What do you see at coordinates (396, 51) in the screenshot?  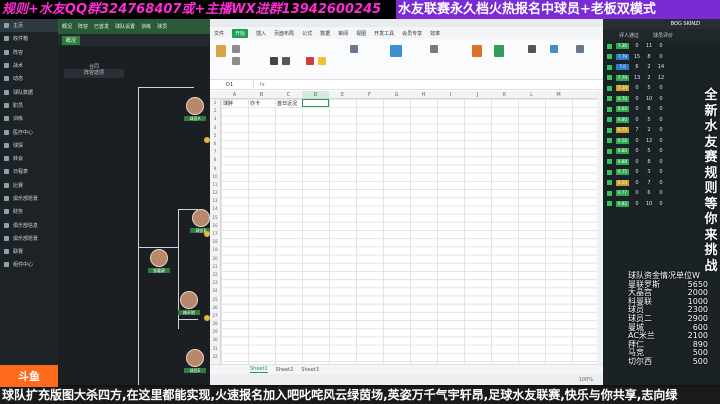 I see `merge-icon` at bounding box center [396, 51].